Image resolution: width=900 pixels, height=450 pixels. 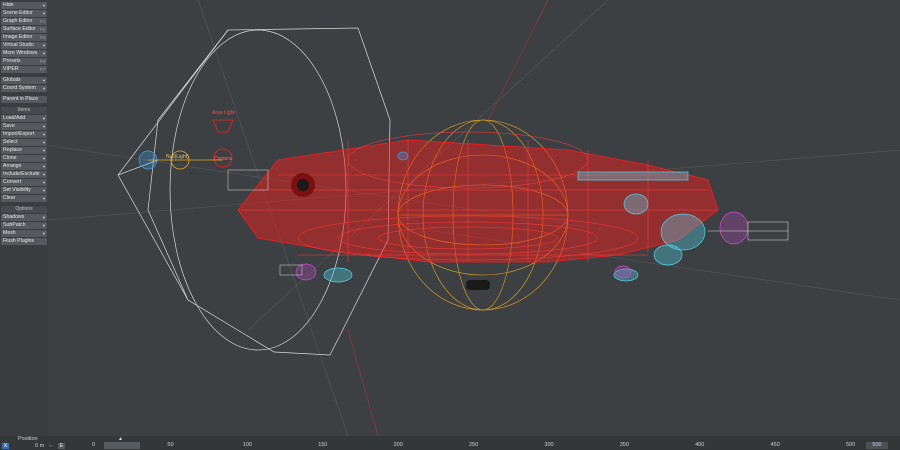 I want to click on sidebar-button: Hide ▾, so click(x=24, y=5).